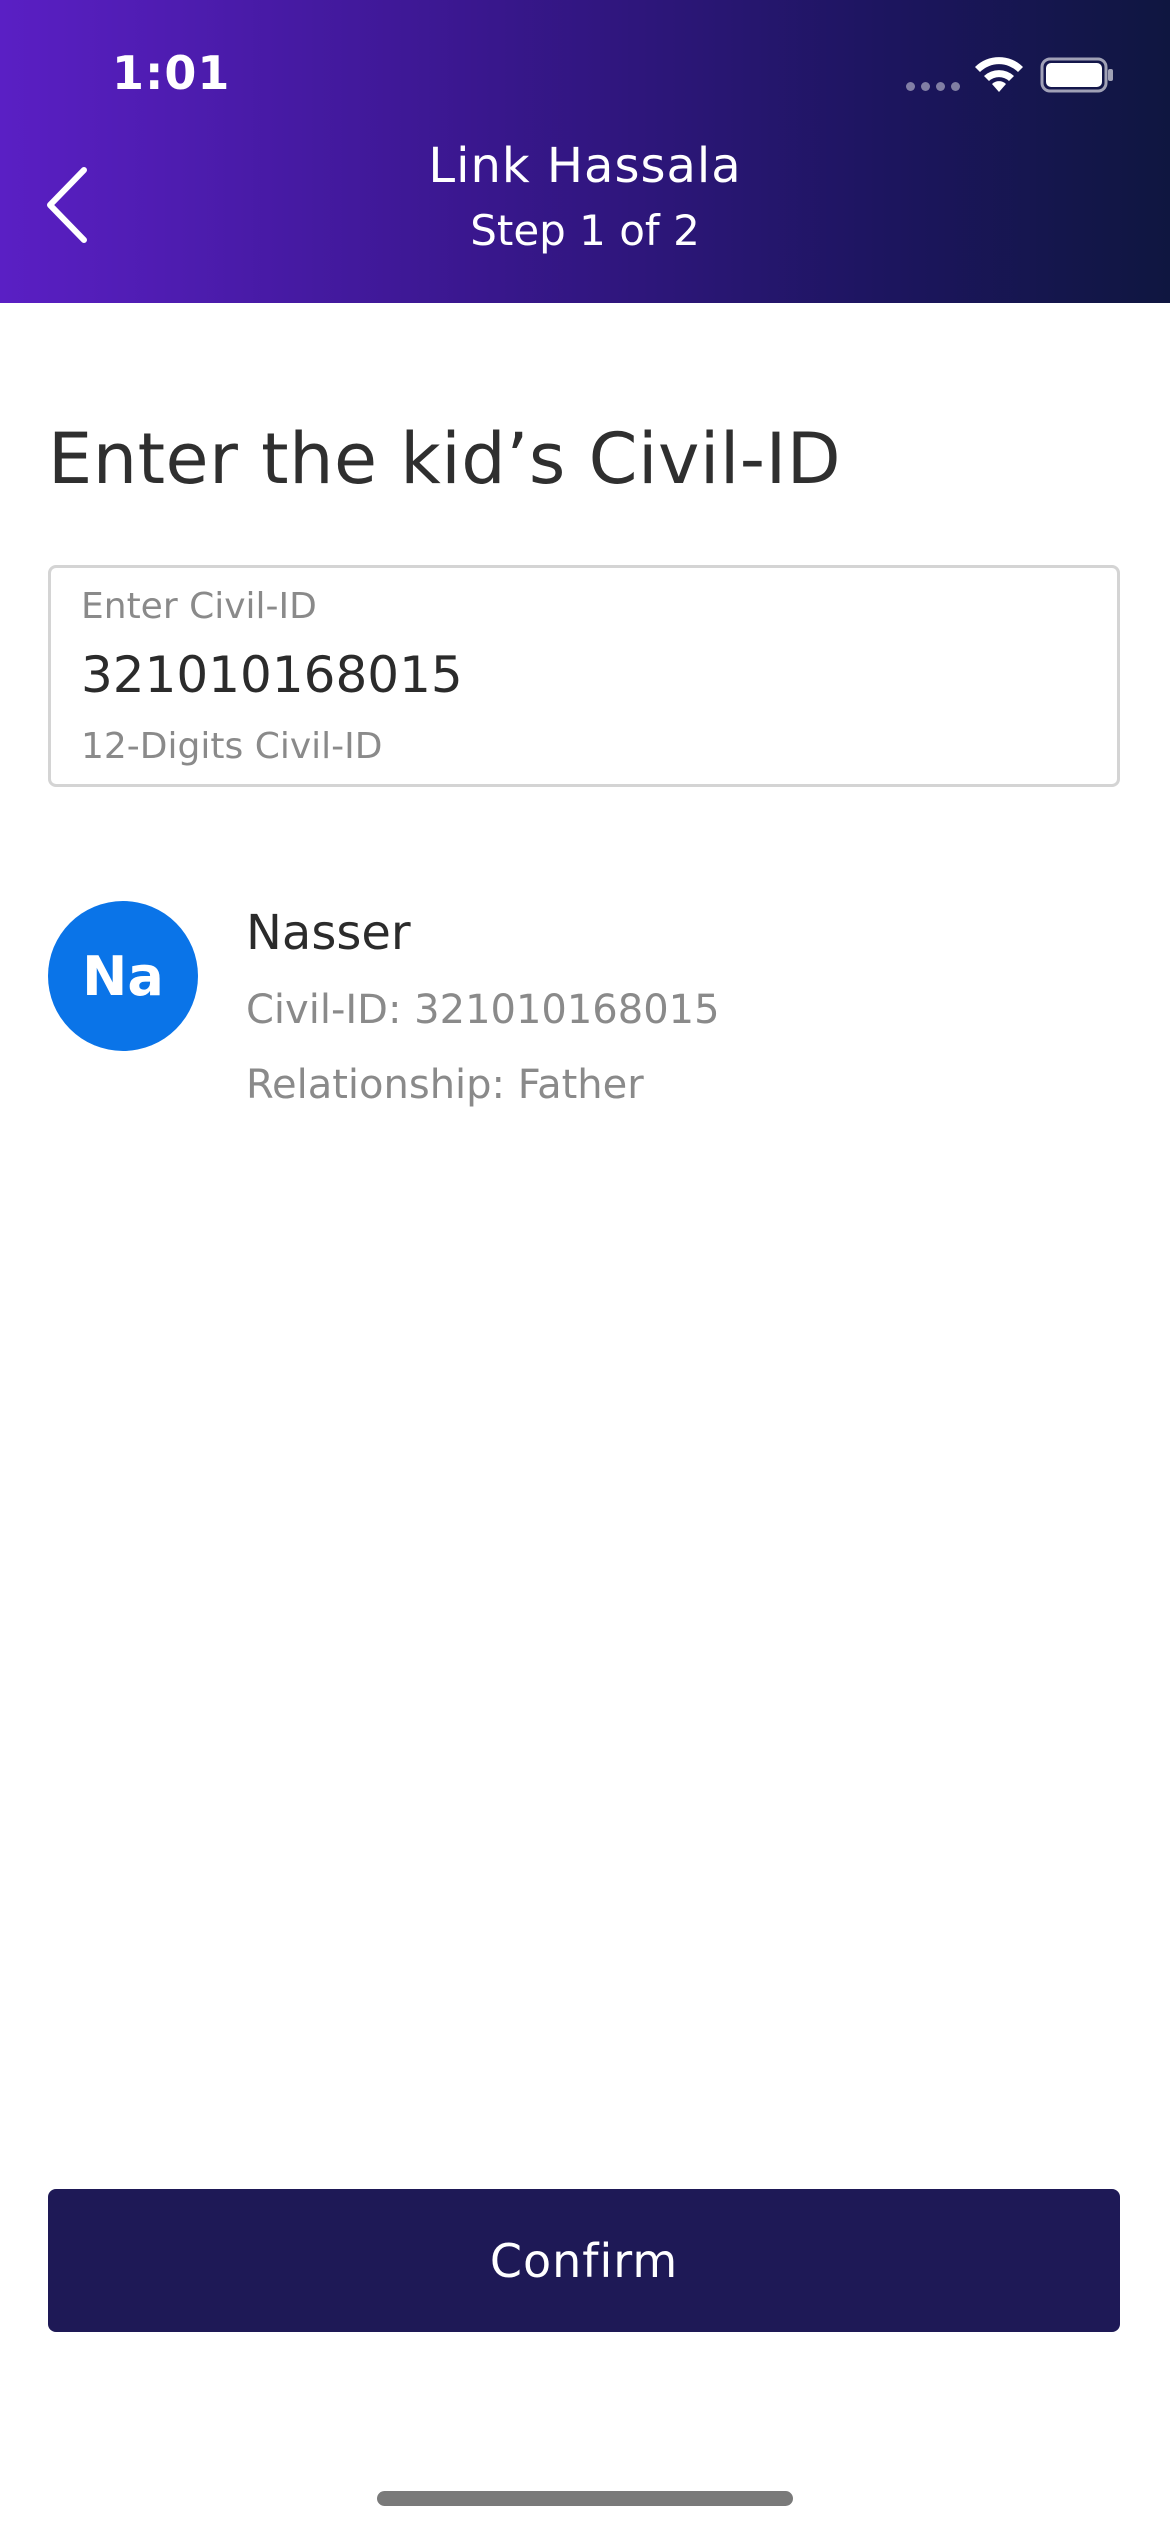 This screenshot has width=1170, height=2532. What do you see at coordinates (585, 166) in the screenshot?
I see `nav-title: Link Hassala` at bounding box center [585, 166].